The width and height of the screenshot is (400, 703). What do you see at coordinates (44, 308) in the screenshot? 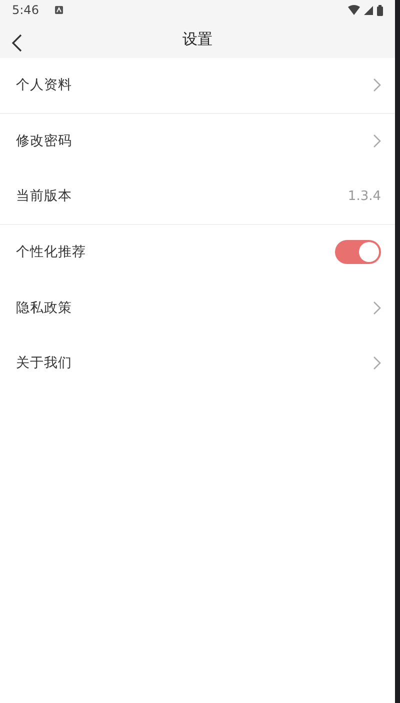
I see `setting-label: 隐私政策` at bounding box center [44, 308].